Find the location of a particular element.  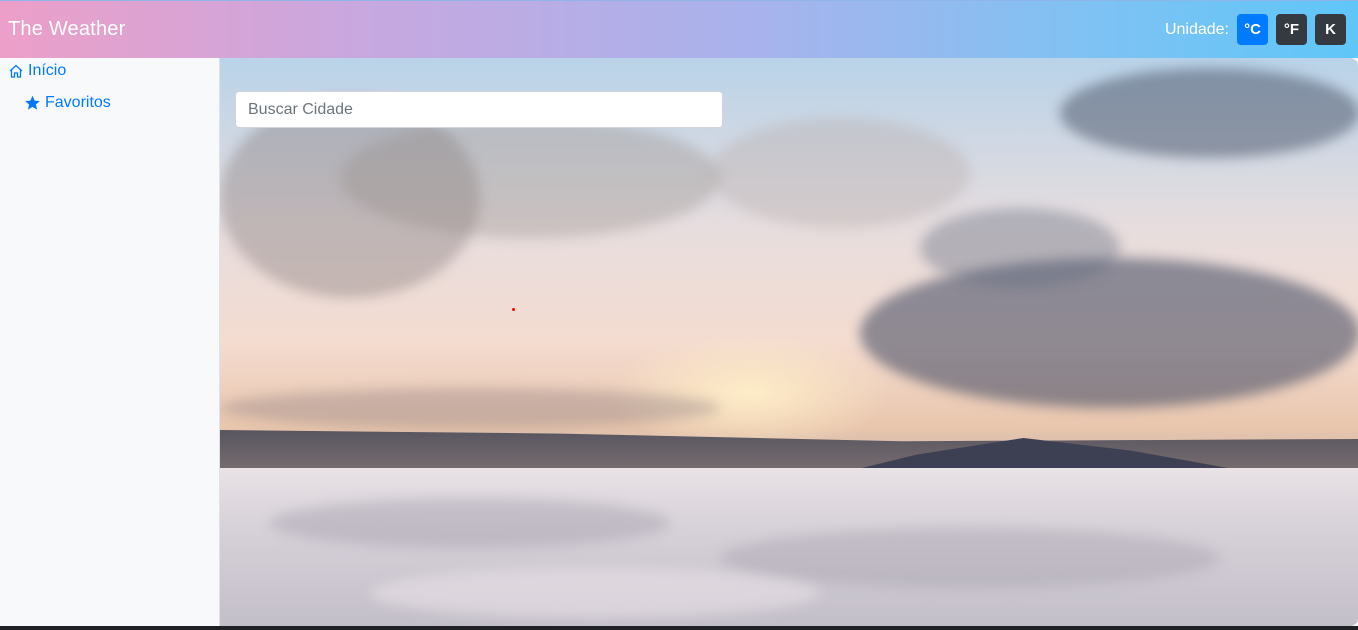

top-navbar: The Weather Unidade: °C °F K is located at coordinates (679, 29).